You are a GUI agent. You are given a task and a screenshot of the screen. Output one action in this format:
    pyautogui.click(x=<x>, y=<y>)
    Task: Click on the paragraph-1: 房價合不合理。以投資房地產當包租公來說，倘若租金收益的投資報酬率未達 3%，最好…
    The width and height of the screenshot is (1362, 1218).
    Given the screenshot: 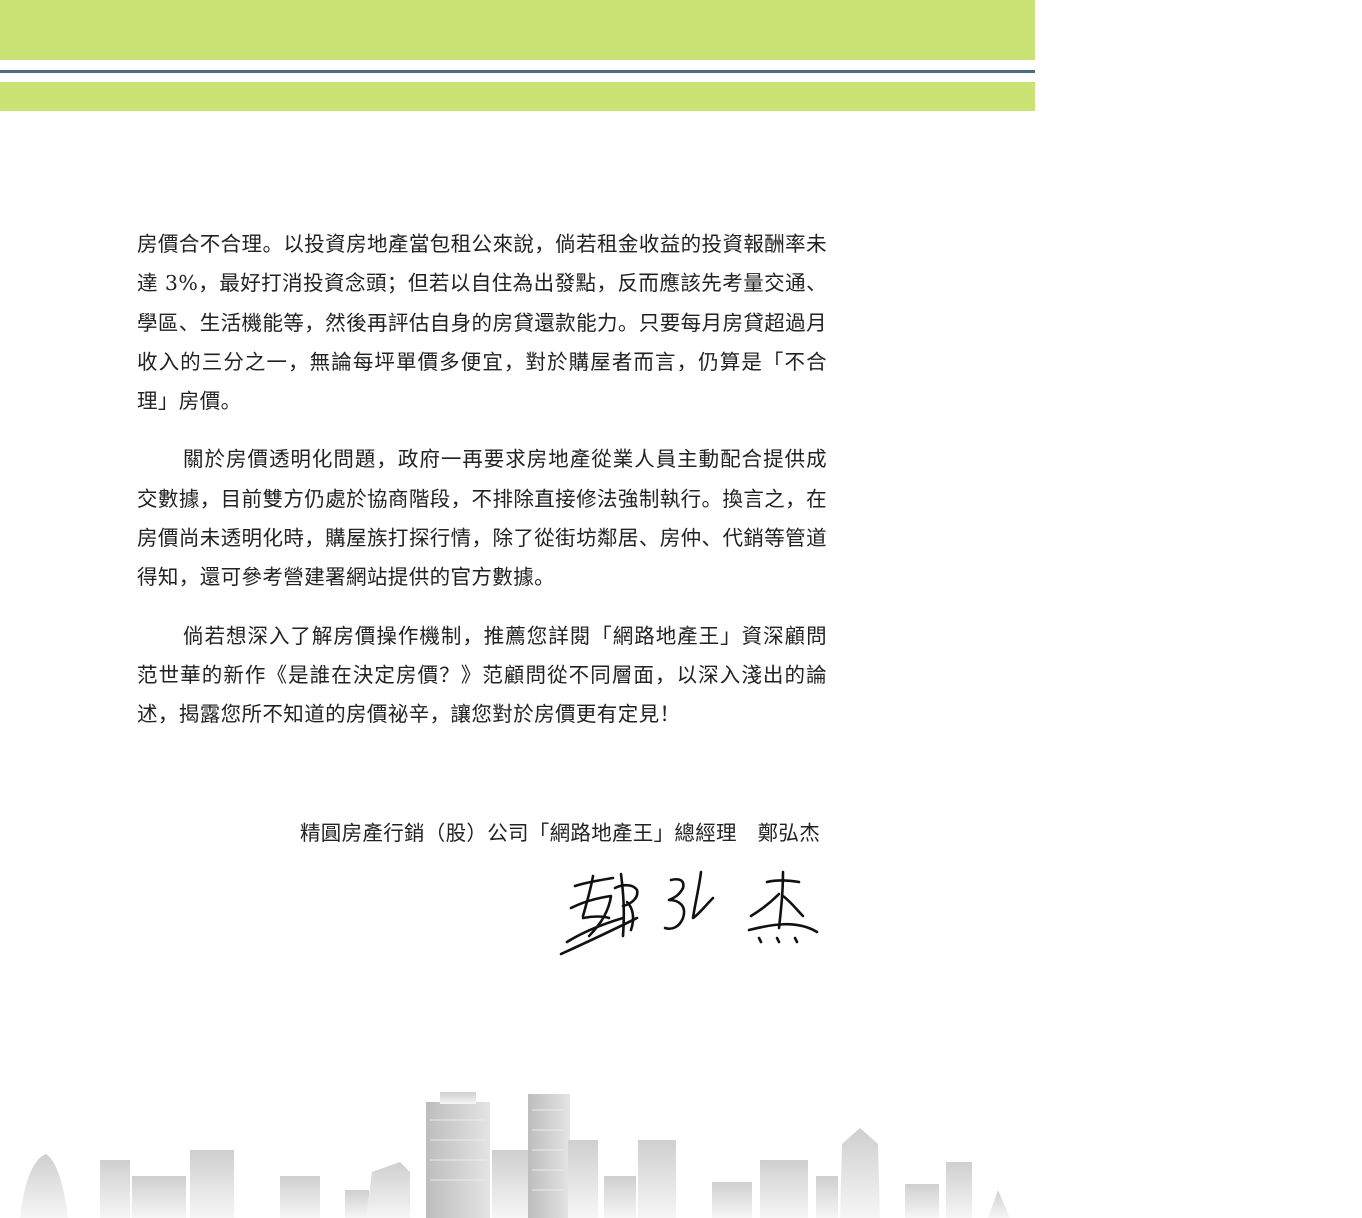 What is the action you would take?
    pyautogui.click(x=482, y=323)
    